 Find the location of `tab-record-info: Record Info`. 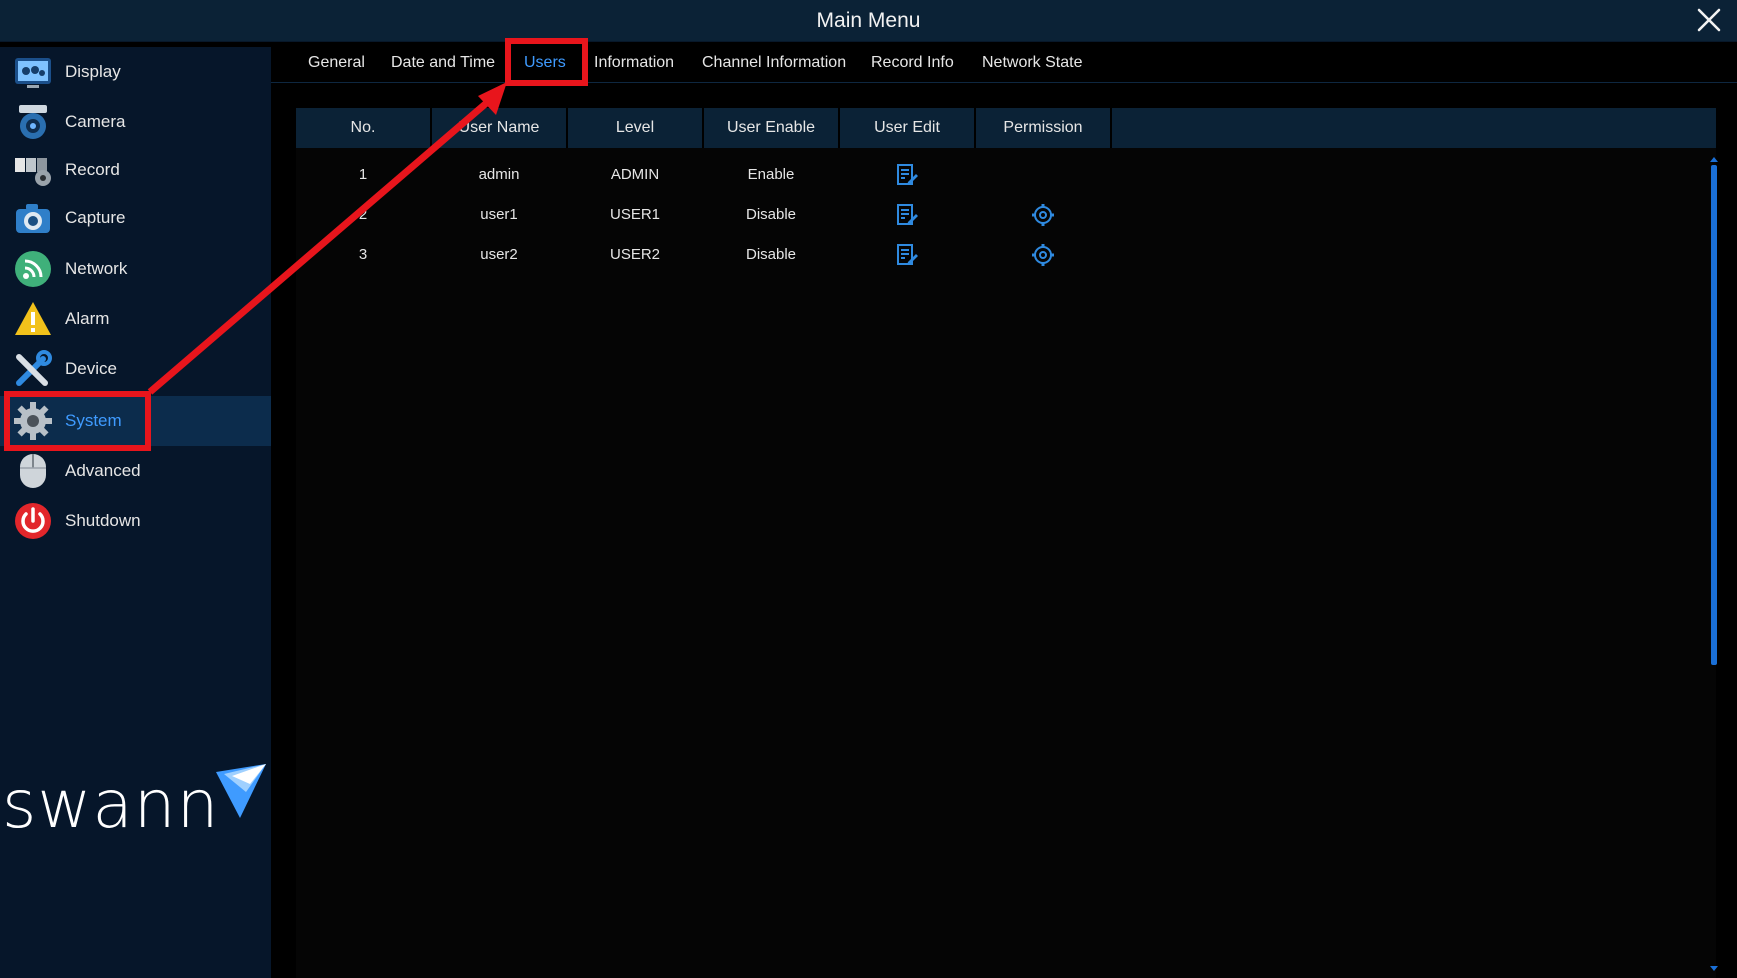

tab-record-info: Record Info is located at coordinates (912, 63).